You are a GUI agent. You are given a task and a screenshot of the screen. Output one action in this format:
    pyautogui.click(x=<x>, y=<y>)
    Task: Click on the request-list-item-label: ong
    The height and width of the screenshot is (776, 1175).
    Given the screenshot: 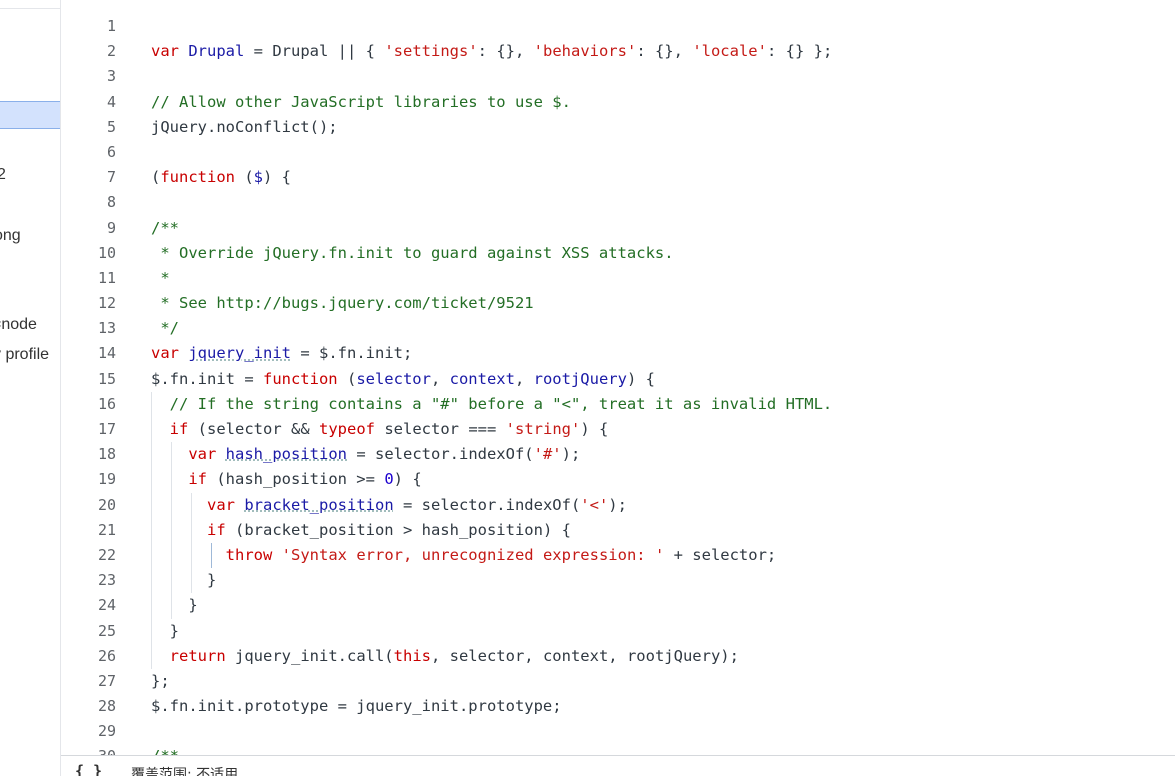 What is the action you would take?
    pyautogui.click(x=10, y=235)
    